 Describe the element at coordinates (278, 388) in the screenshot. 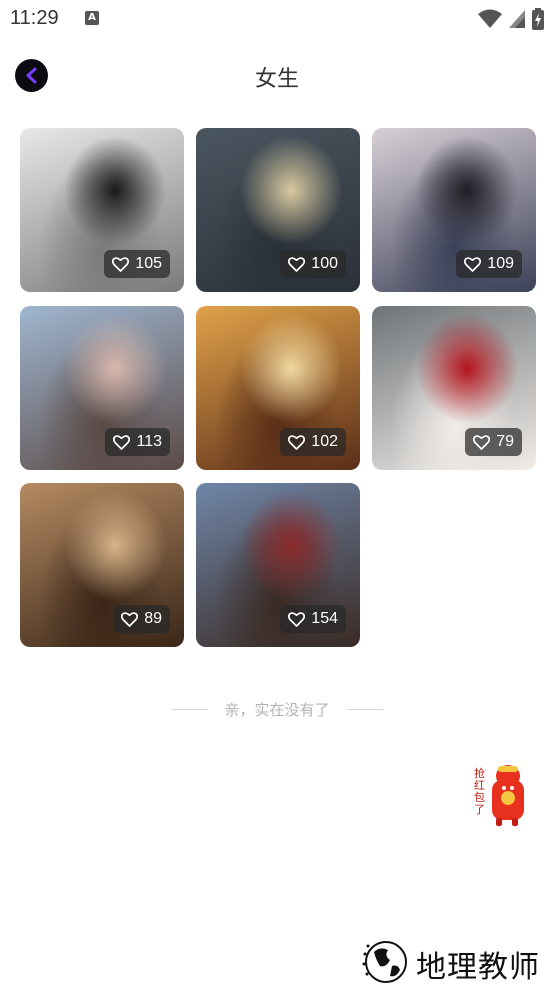

I see `photo-card: 102` at that location.